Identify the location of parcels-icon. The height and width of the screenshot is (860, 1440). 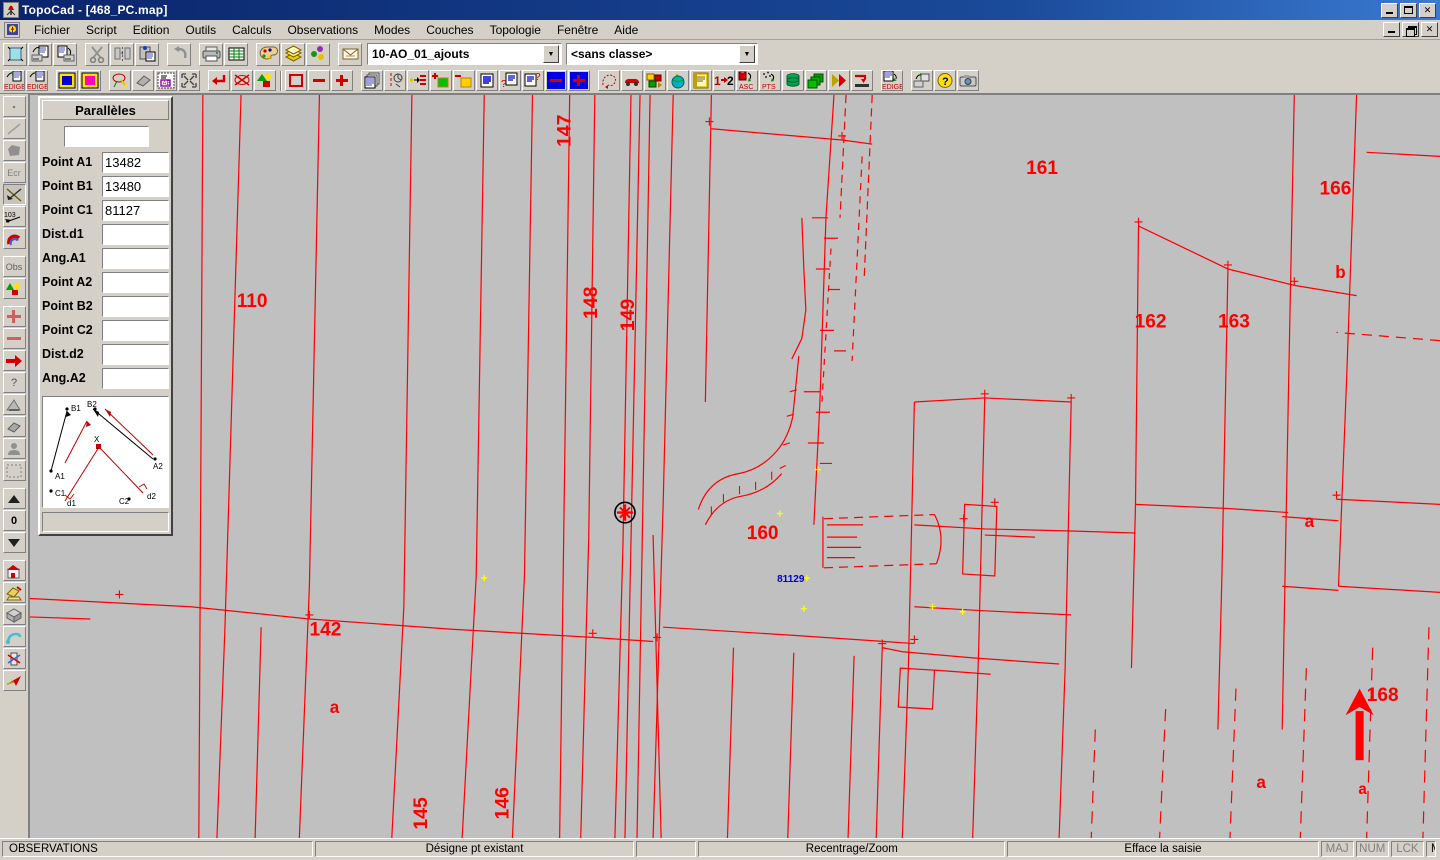
(655, 80).